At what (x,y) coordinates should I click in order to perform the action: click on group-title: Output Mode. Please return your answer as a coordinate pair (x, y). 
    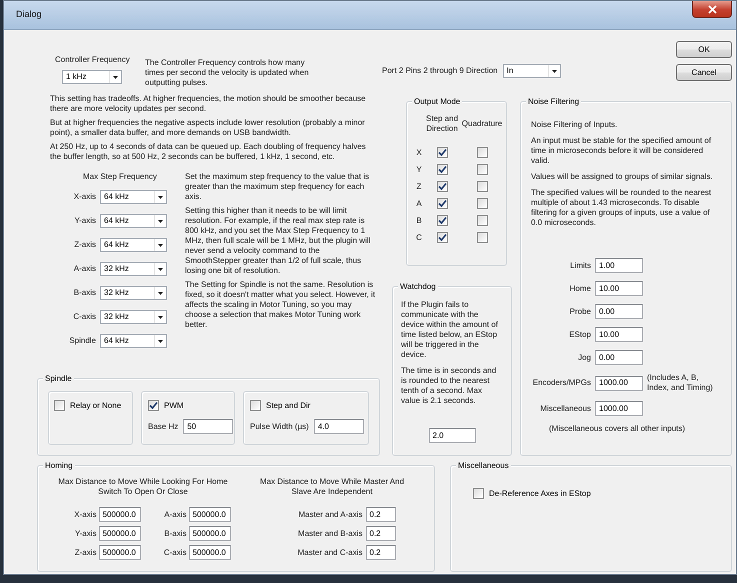
    Looking at the image, I should click on (437, 101).